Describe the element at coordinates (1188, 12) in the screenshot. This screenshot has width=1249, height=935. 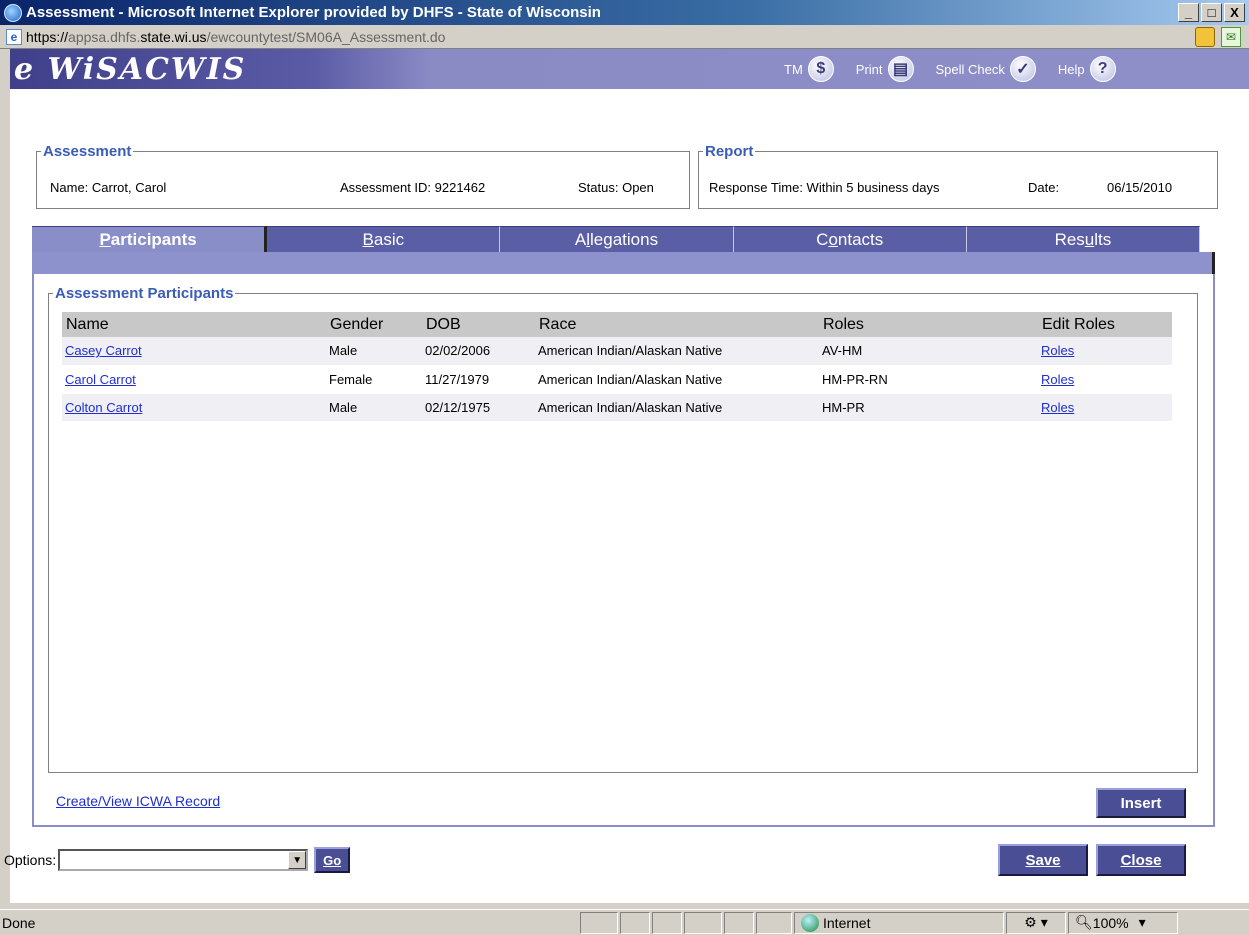
I see `minimize-button: _` at that location.